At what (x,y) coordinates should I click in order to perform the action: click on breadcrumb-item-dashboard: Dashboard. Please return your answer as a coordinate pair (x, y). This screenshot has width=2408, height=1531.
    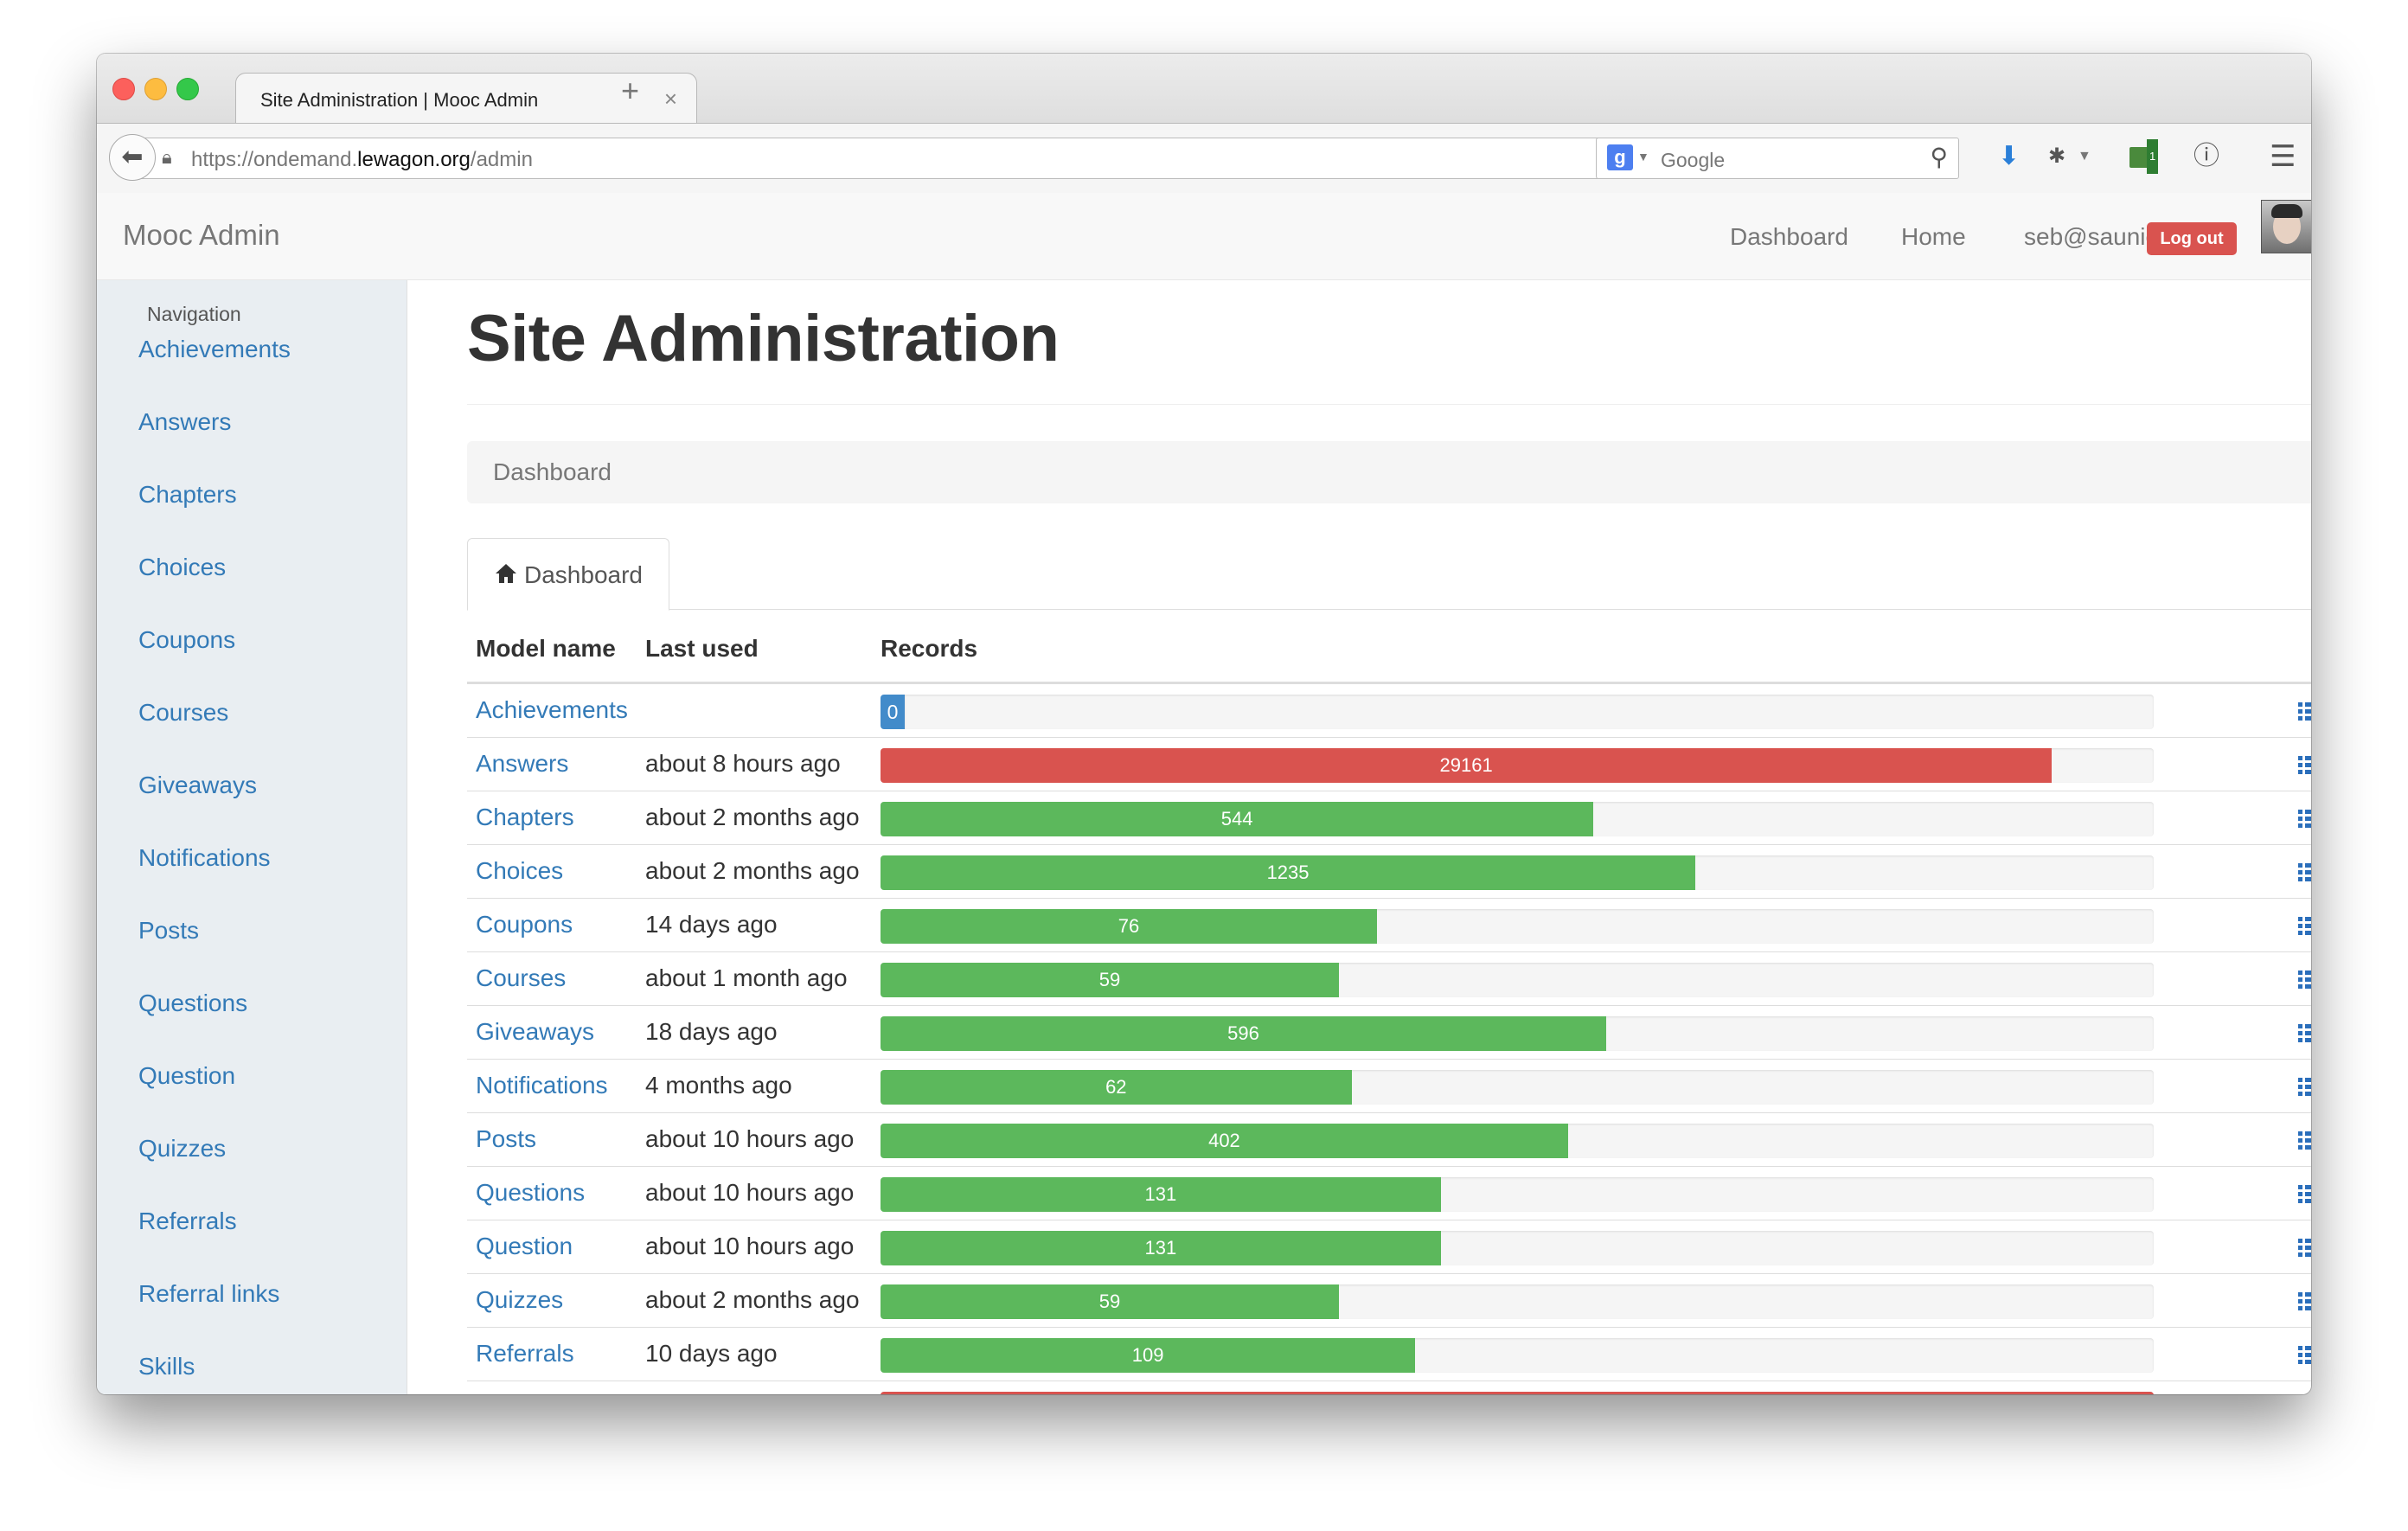
    Looking at the image, I should click on (552, 472).